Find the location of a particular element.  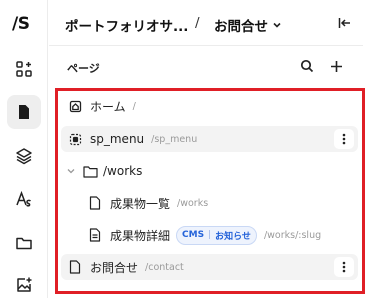

app-logo: /S is located at coordinates (21, 24).